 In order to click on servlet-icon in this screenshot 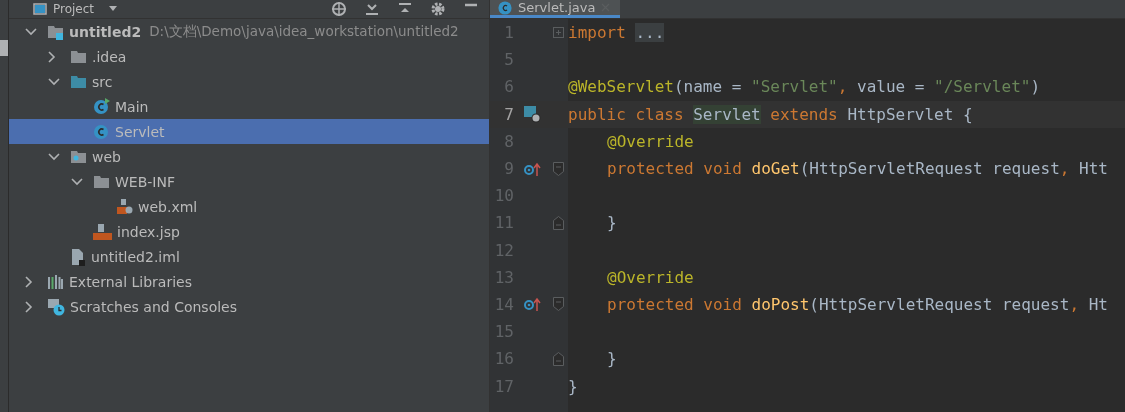, I will do `click(532, 114)`.